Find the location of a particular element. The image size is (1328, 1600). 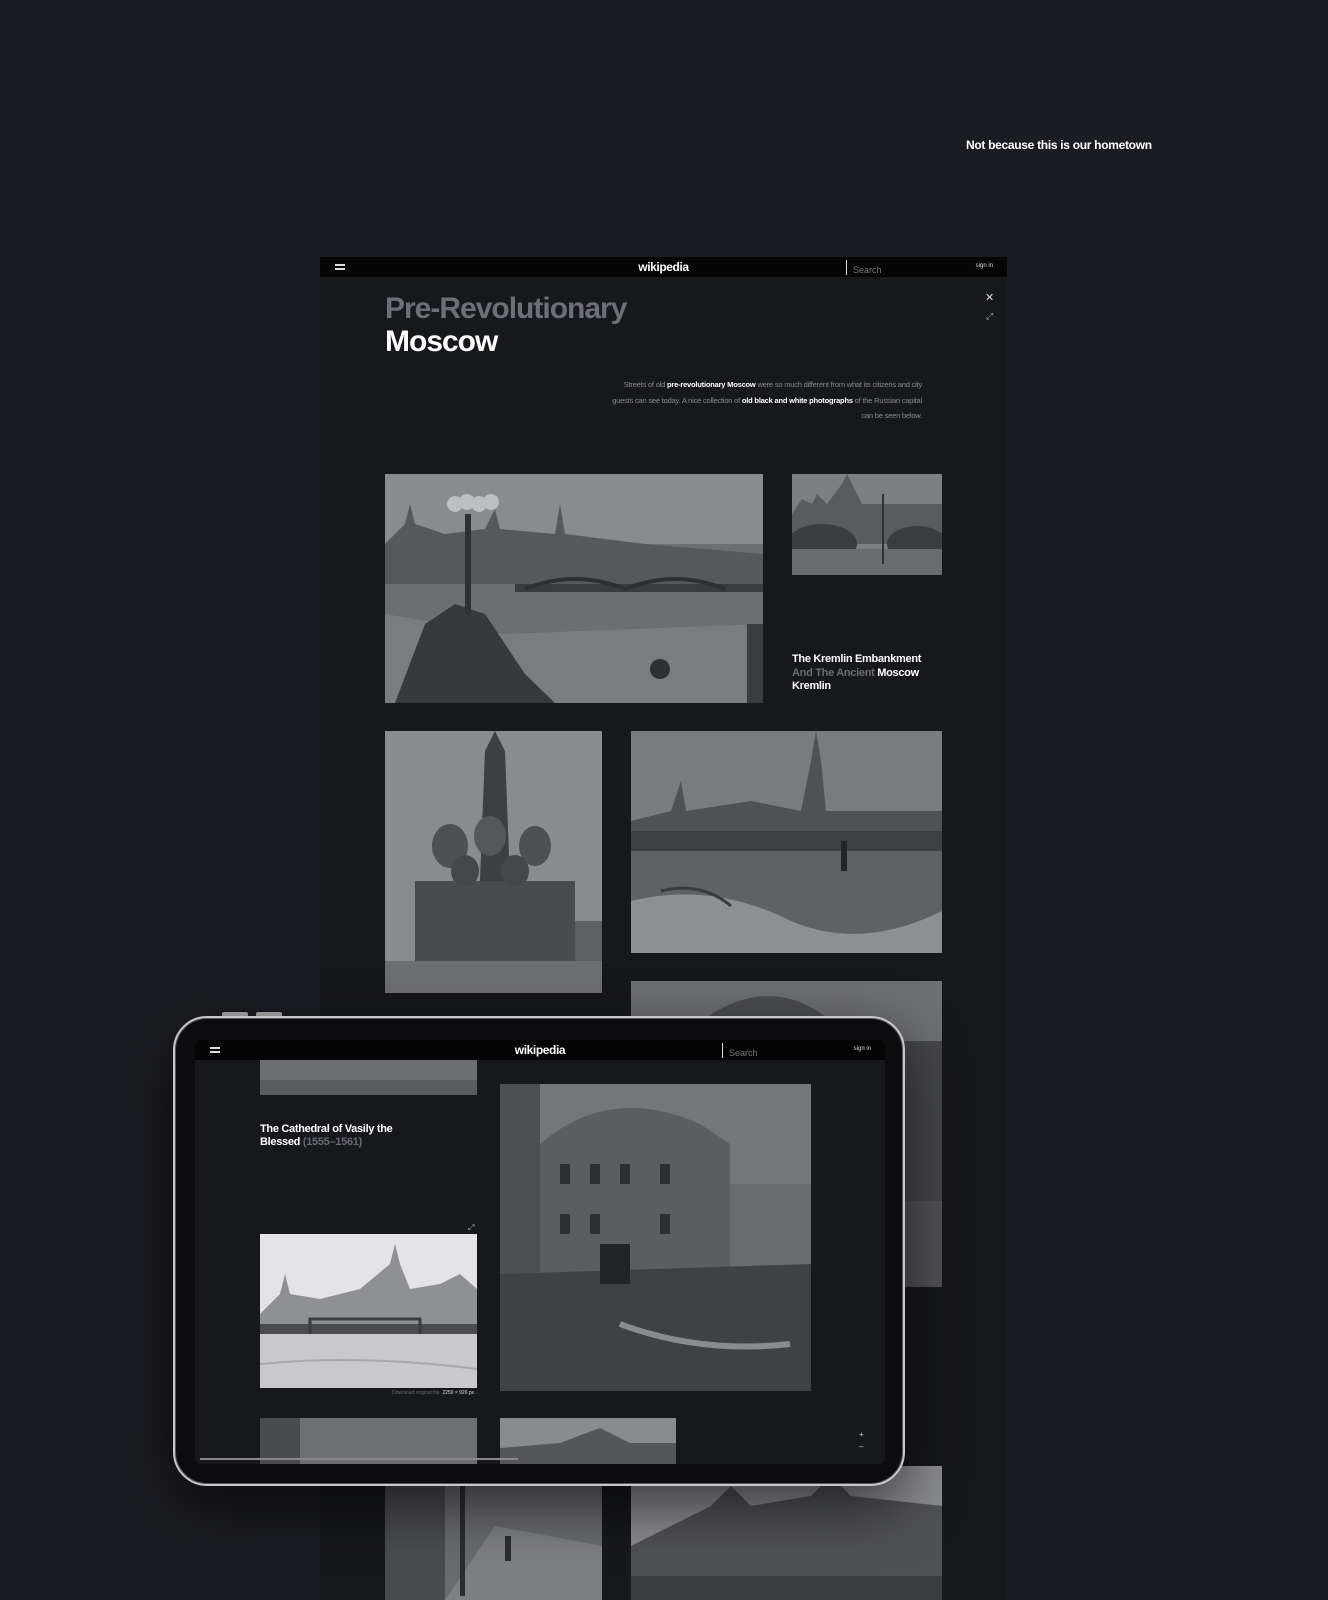

zoom-out-button: – is located at coordinates (861, 1446).